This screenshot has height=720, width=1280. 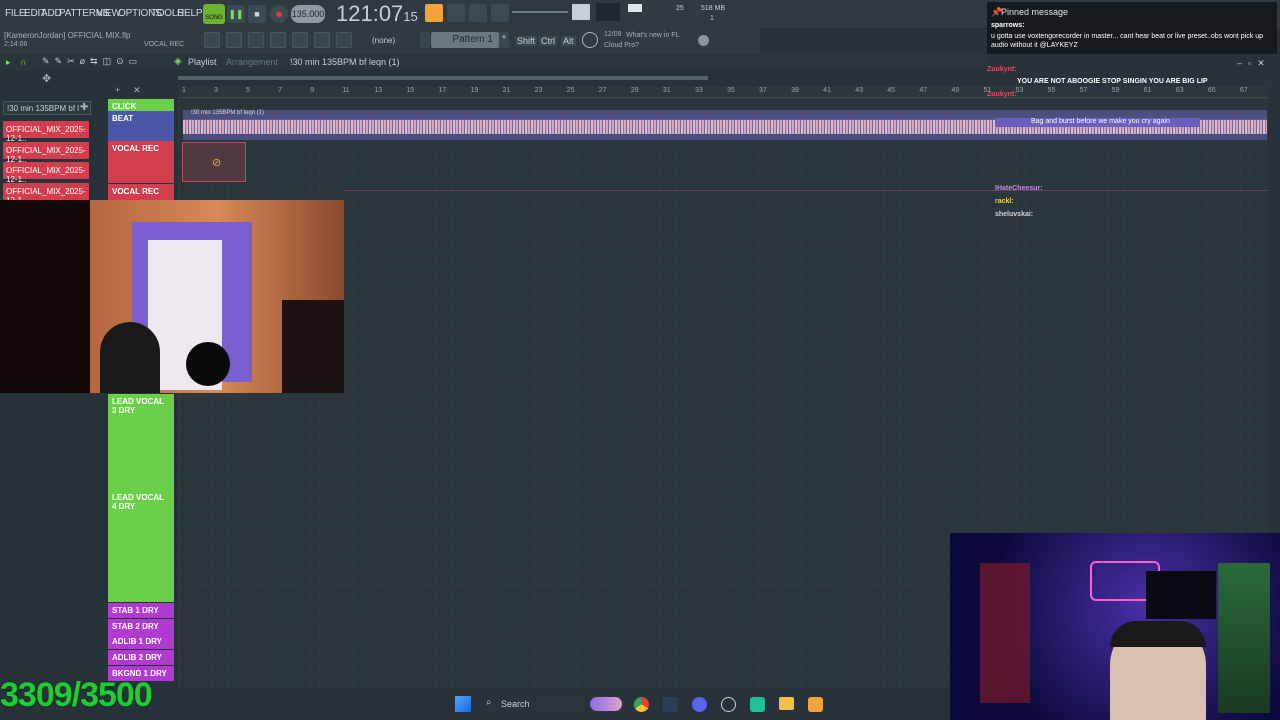 I want to click on track-header: ADLIB 2 DRY, so click(x=141, y=657).